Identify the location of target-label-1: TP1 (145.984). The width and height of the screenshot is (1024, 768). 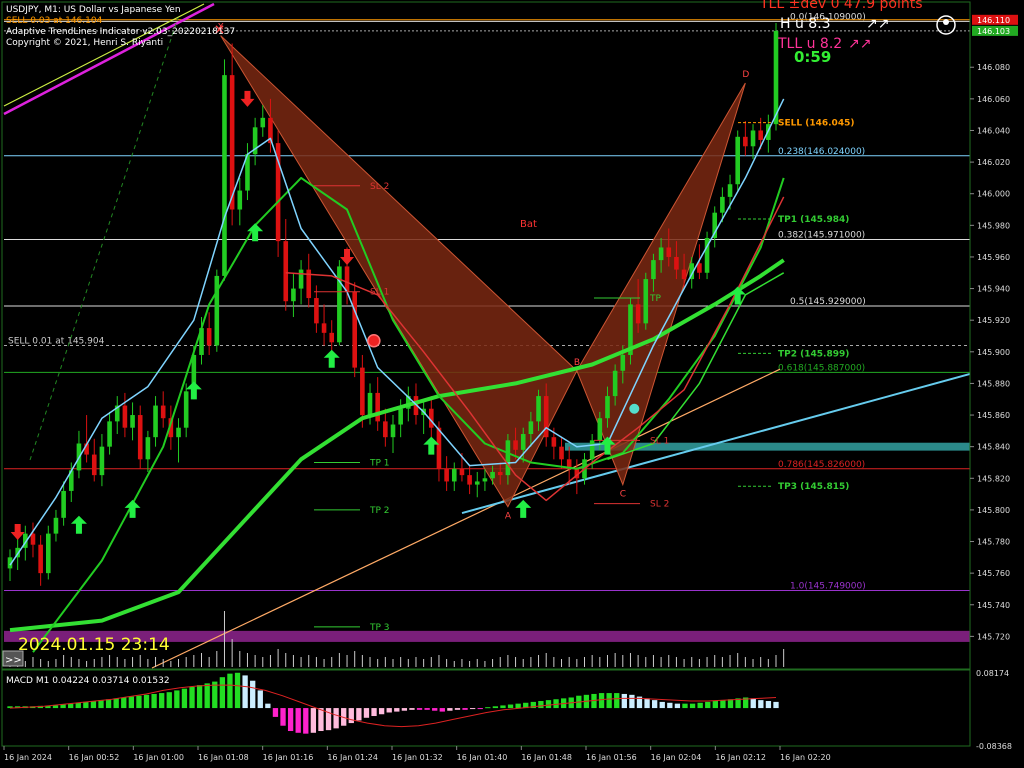
(813, 220).